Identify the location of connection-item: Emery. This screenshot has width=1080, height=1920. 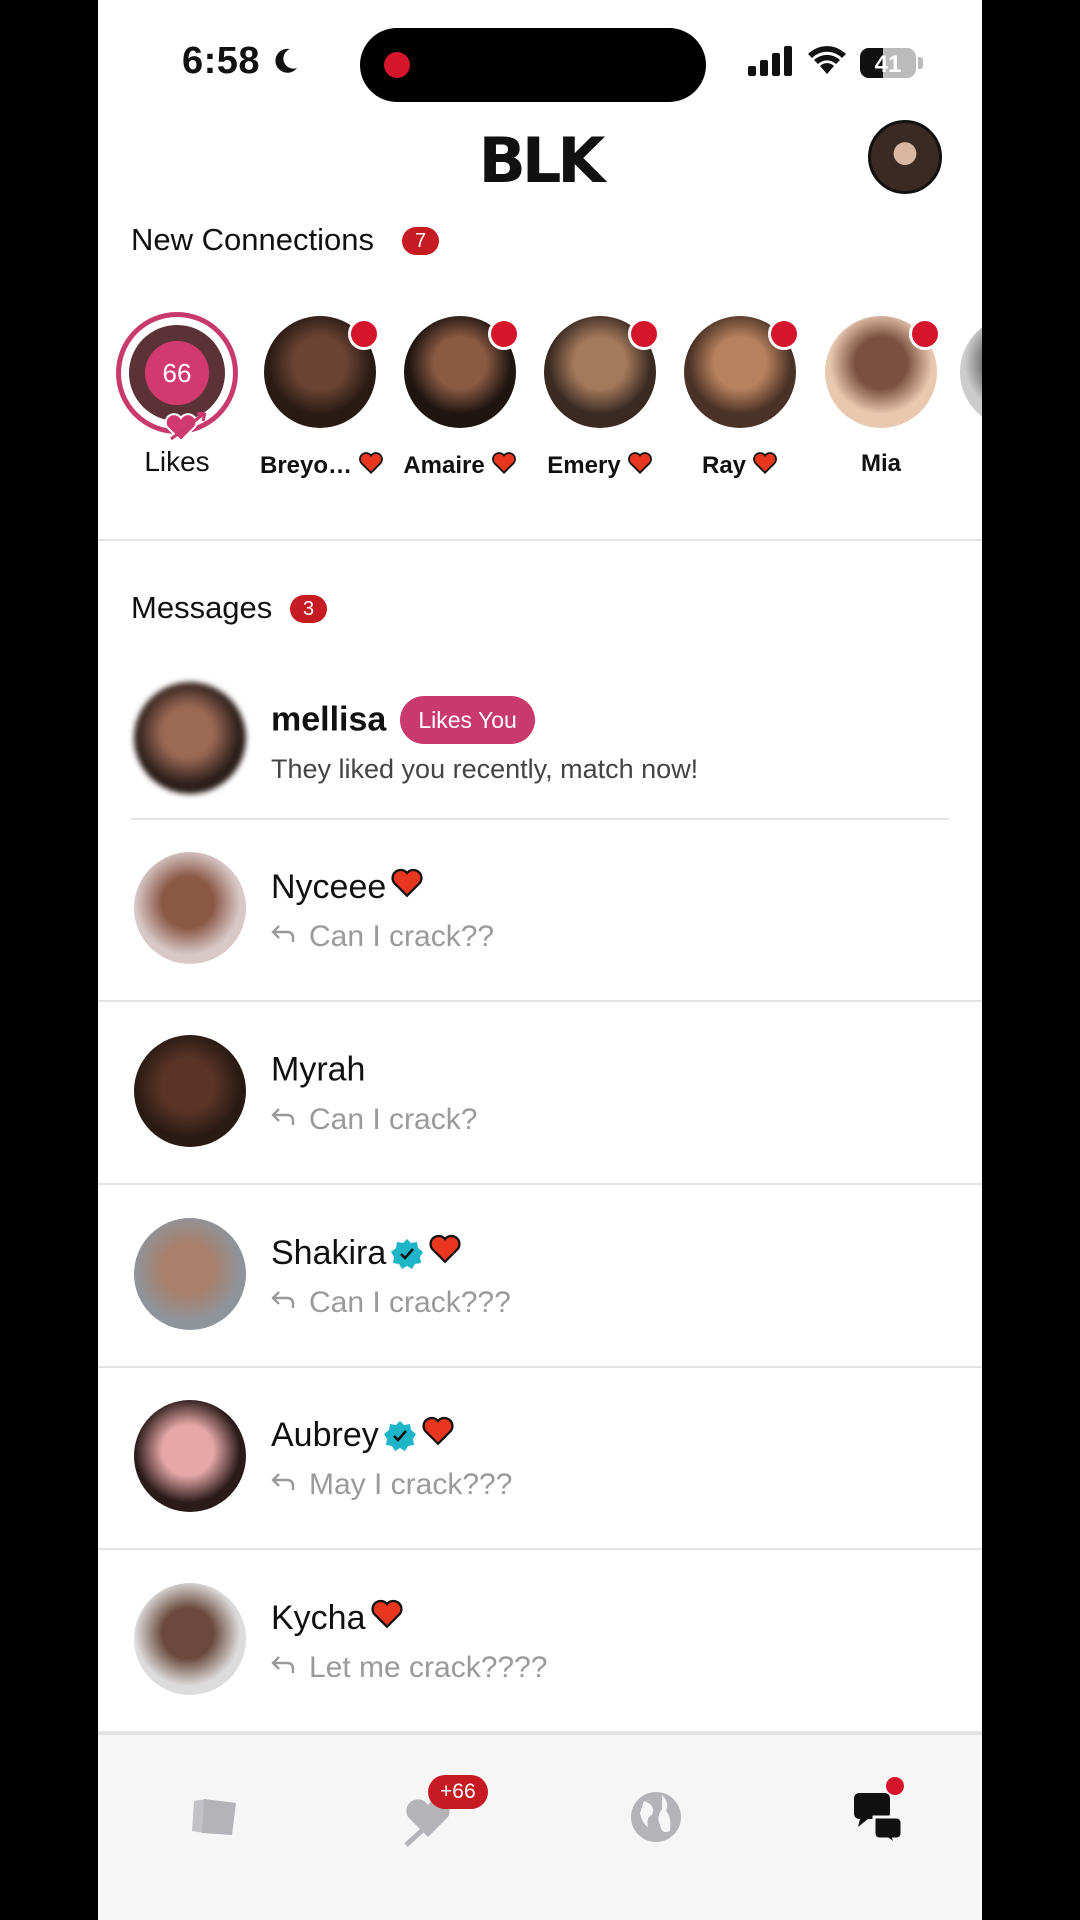
(600, 398).